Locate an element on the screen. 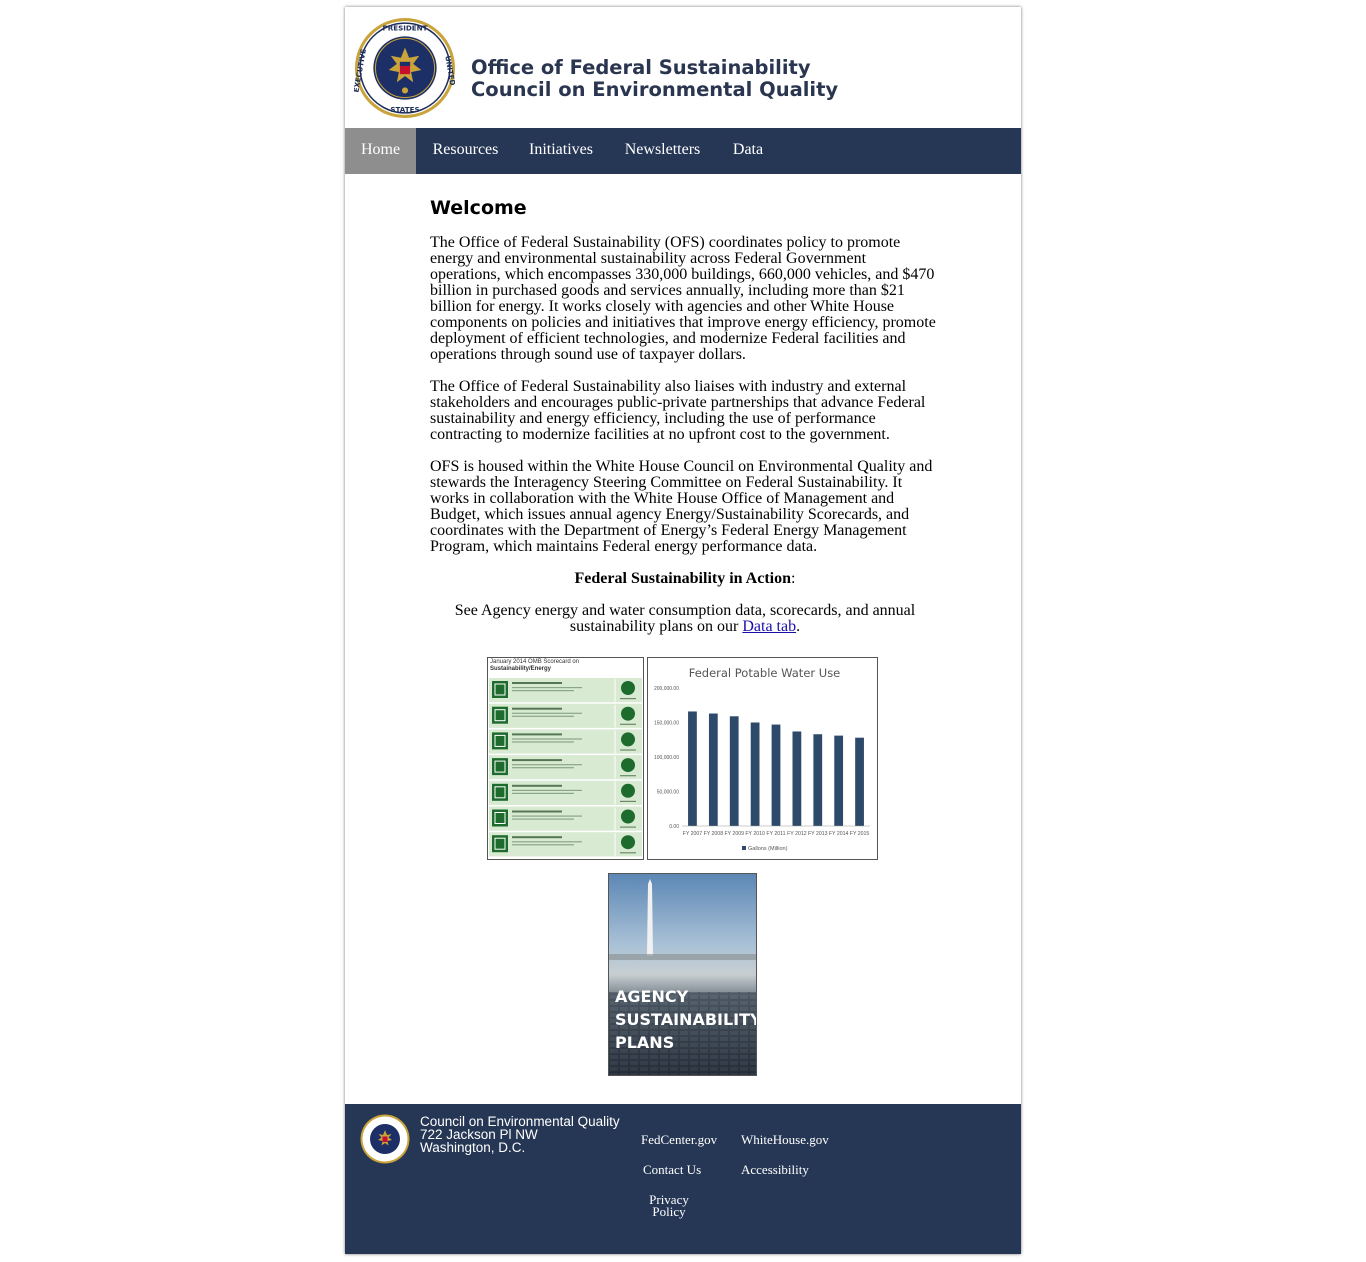 Image resolution: width=1366 pixels, height=1262 pixels. presidential-seal-icon: PRESIDENT STATES EXECUTIVE UNITED is located at coordinates (405, 68).